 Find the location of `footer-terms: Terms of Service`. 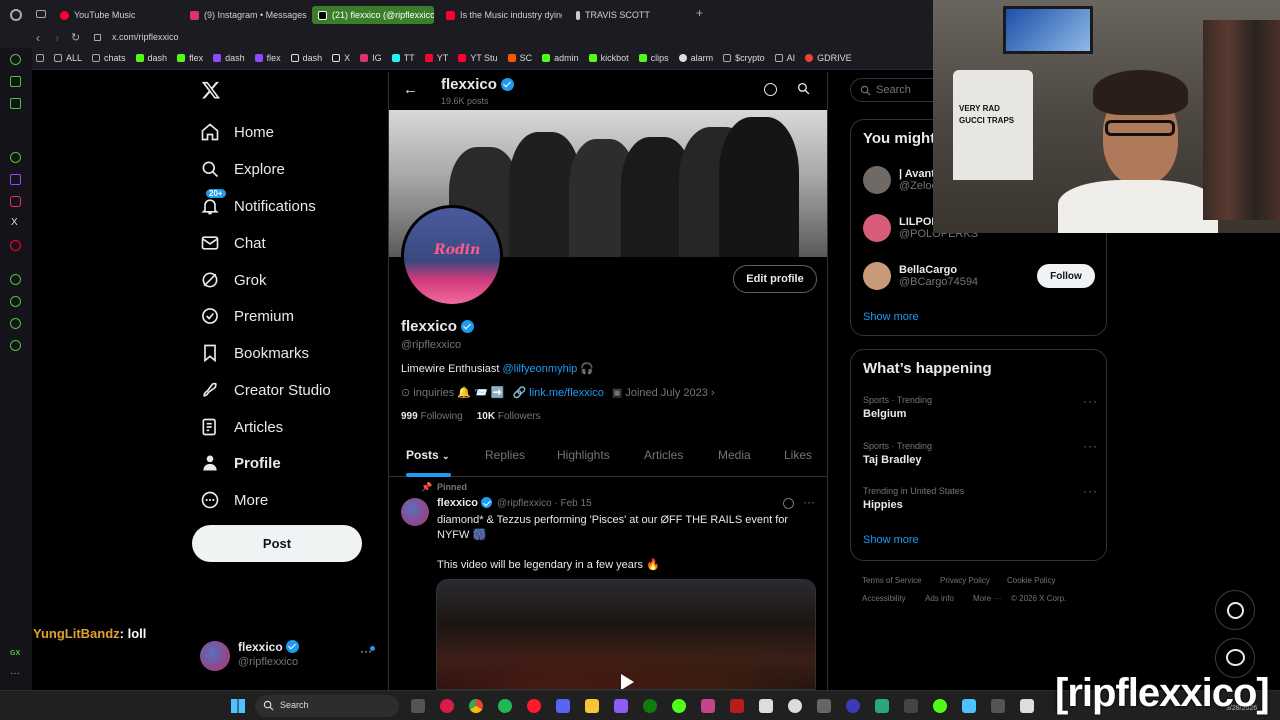

footer-terms: Terms of Service is located at coordinates (892, 580).